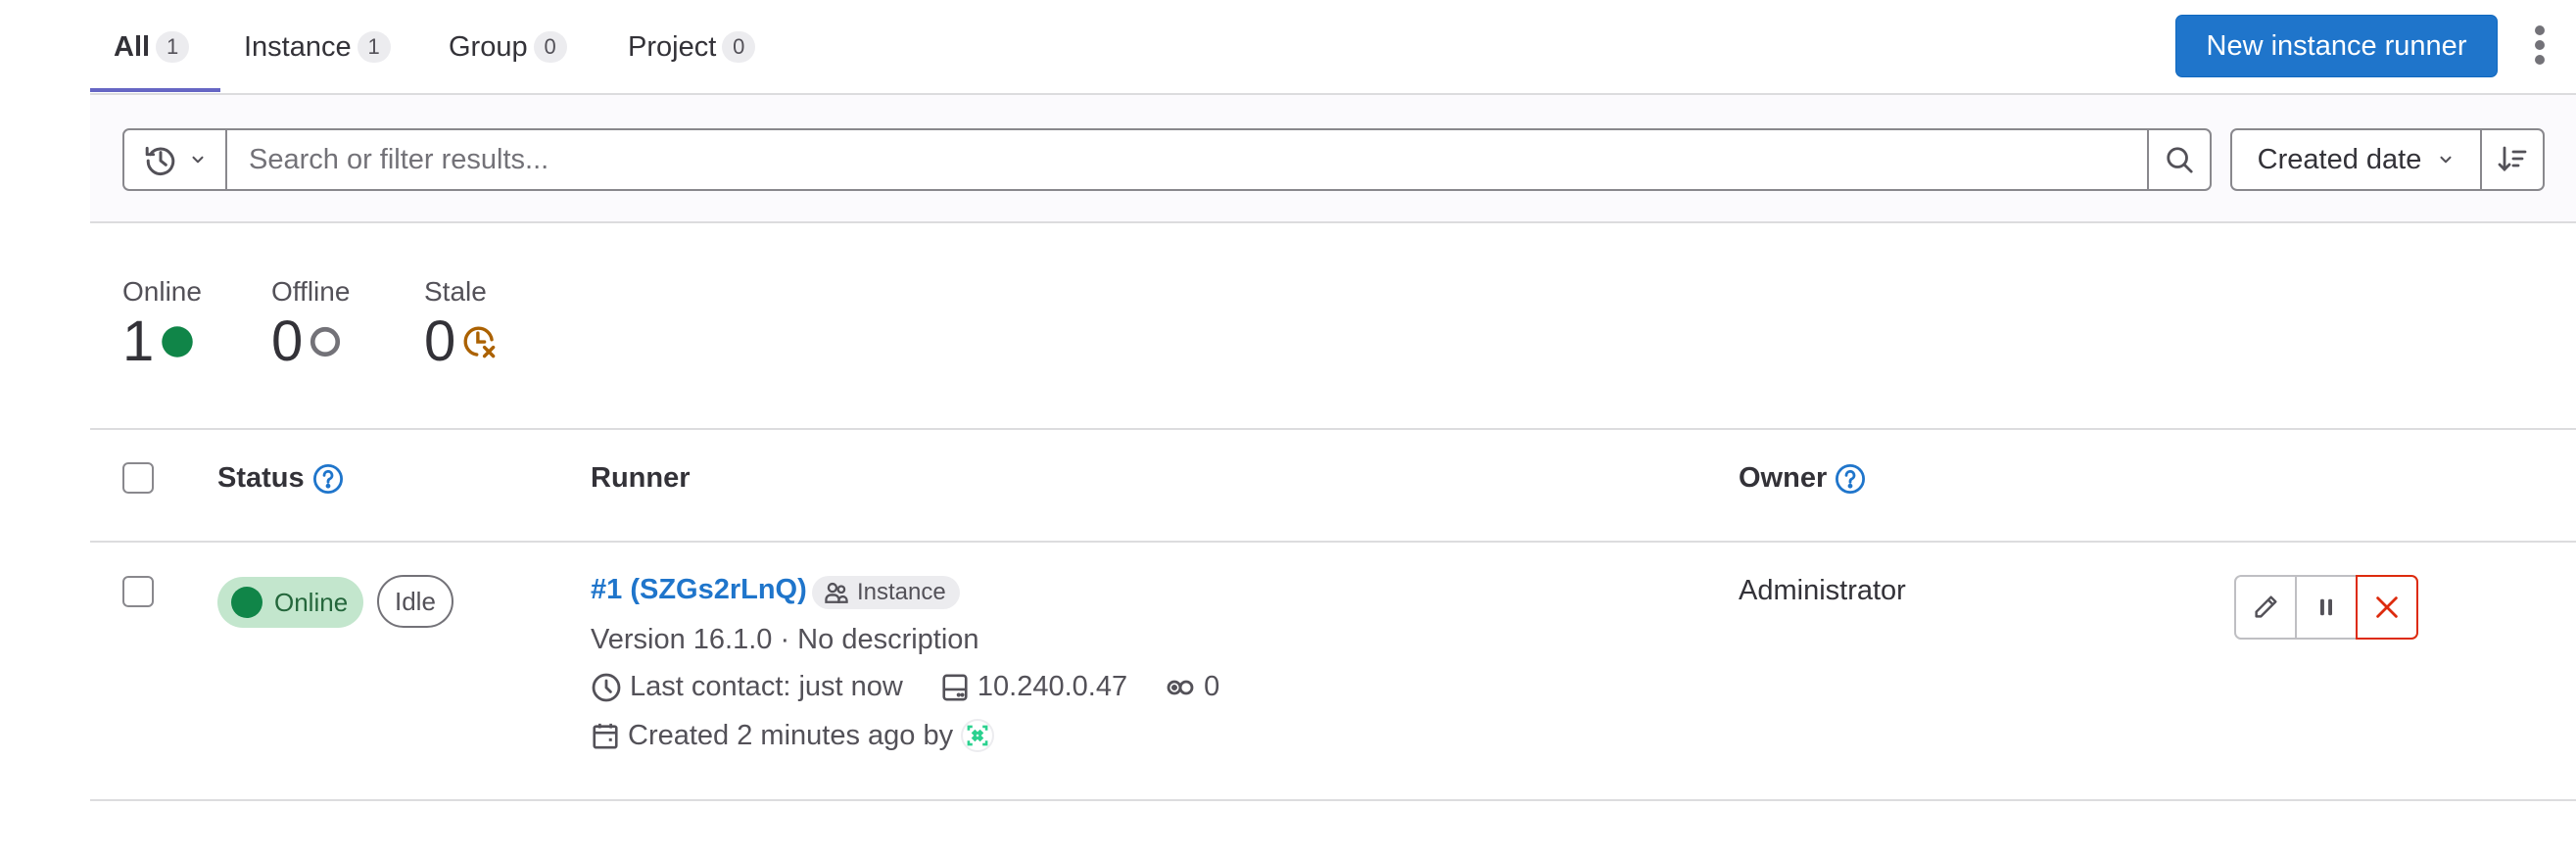 The height and width of the screenshot is (856, 2576). I want to click on status-label: Online, so click(312, 602).